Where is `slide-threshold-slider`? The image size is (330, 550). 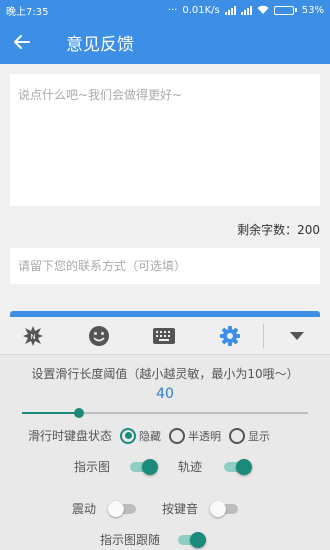 slide-threshold-slider is located at coordinates (165, 413).